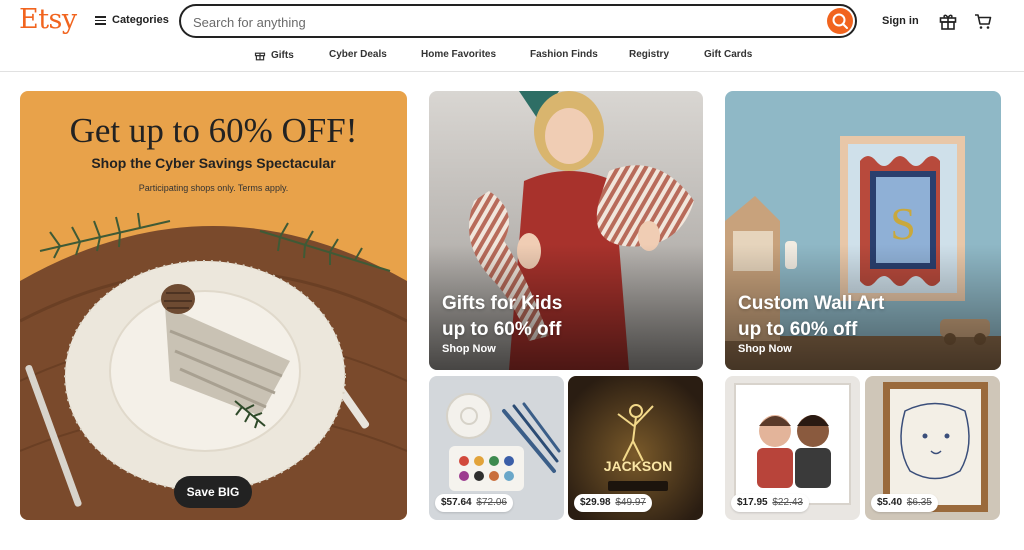  I want to click on promo-title: Gifts for Kids up to 60% off, so click(502, 317).